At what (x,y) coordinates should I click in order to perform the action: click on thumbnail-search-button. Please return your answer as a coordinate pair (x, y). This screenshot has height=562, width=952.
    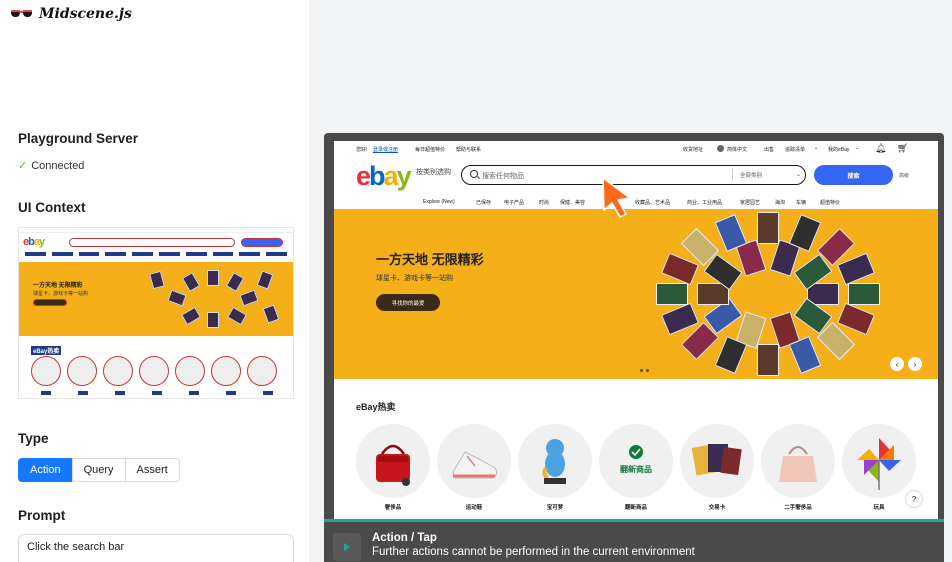
    Looking at the image, I should click on (262, 242).